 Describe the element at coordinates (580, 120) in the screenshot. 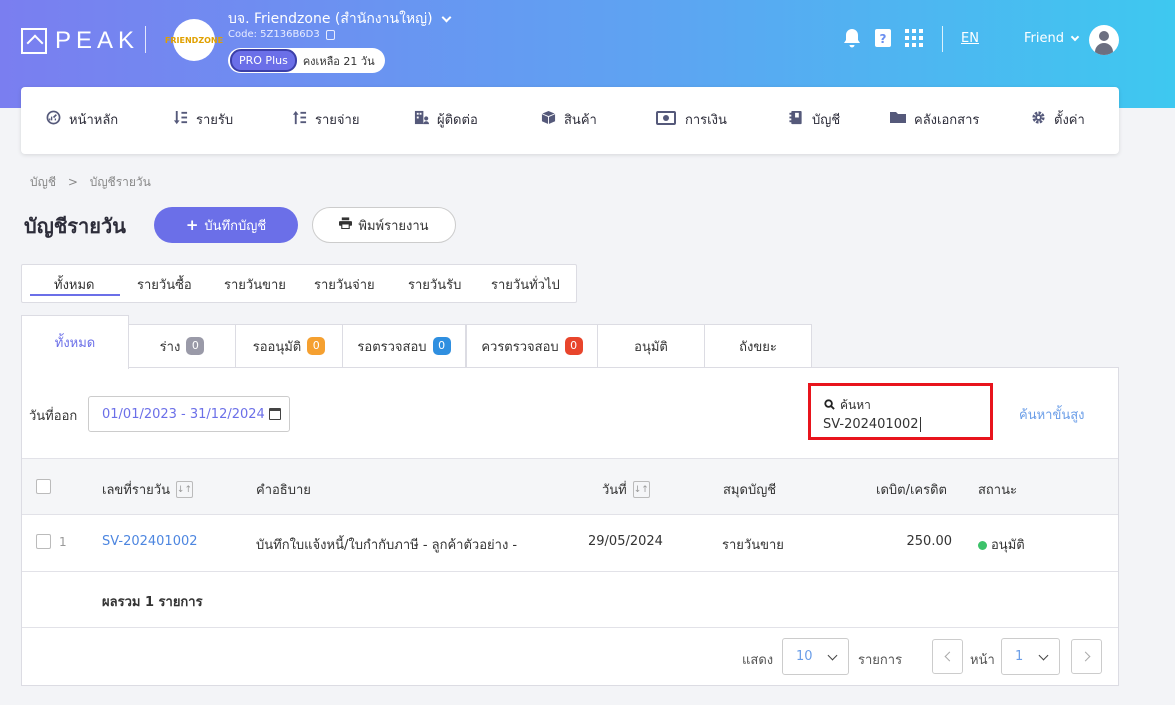

I see `nav-item-label: สินค้า` at that location.